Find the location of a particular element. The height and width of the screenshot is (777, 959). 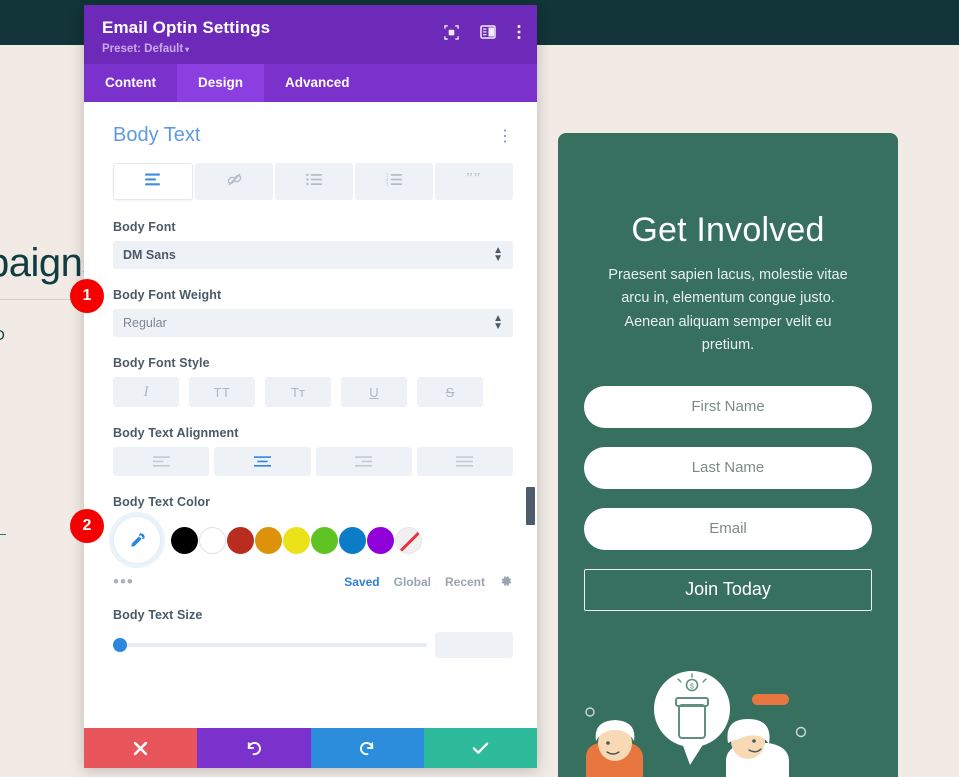

subtab-link is located at coordinates (234, 181).